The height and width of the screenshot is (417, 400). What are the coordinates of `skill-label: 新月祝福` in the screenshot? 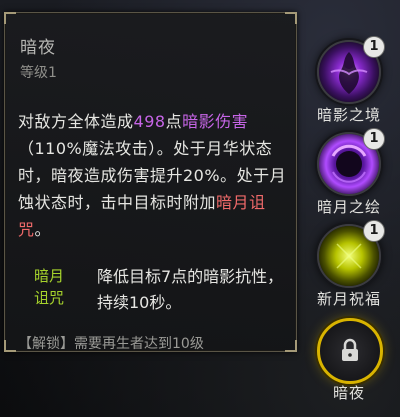 It's located at (348, 299).